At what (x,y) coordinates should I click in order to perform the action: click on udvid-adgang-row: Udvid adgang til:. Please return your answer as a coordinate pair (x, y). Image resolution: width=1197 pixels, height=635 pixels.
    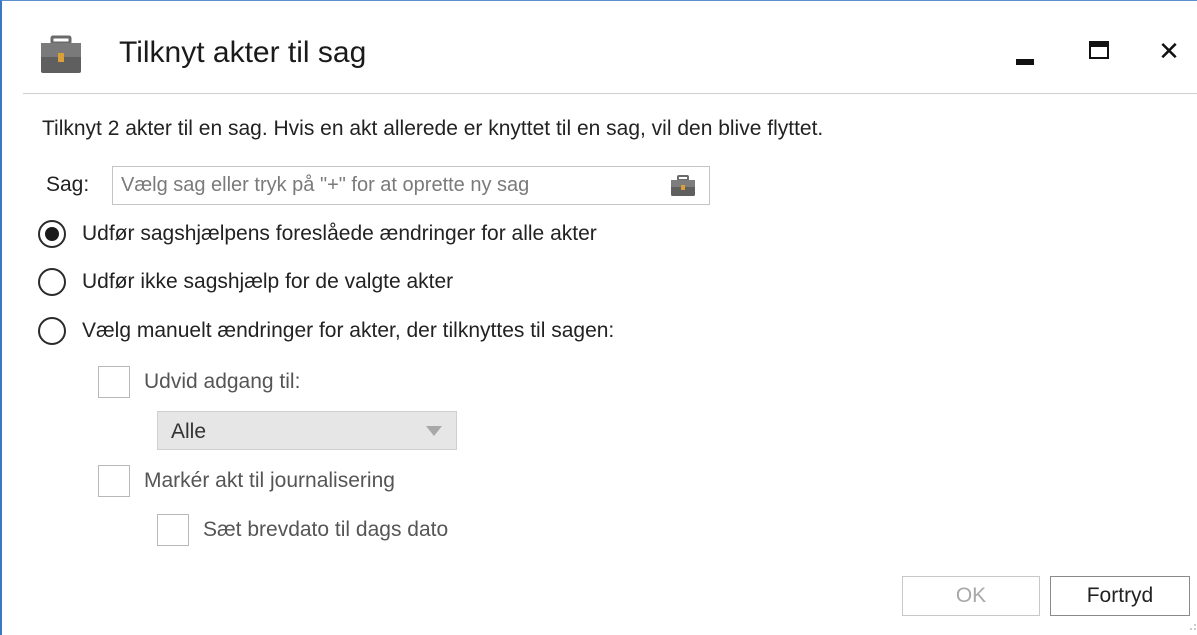
    Looking at the image, I should click on (199, 382).